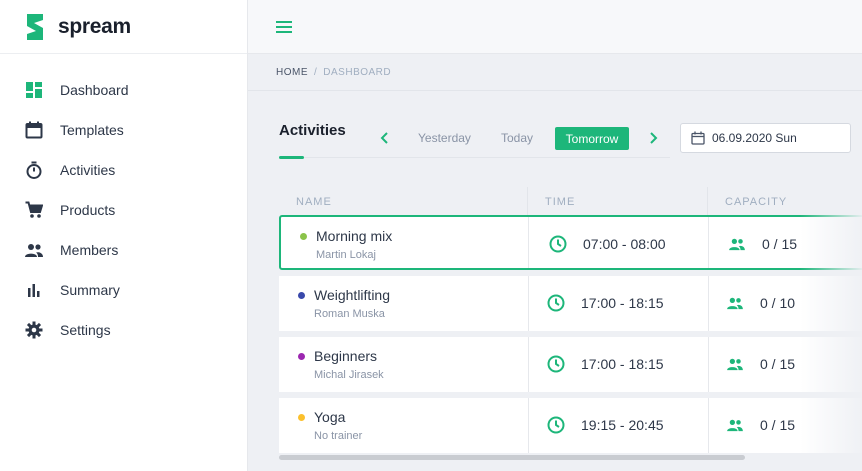 This screenshot has width=862, height=471. What do you see at coordinates (85, 330) in the screenshot?
I see `sidebar-item-label: Settings` at bounding box center [85, 330].